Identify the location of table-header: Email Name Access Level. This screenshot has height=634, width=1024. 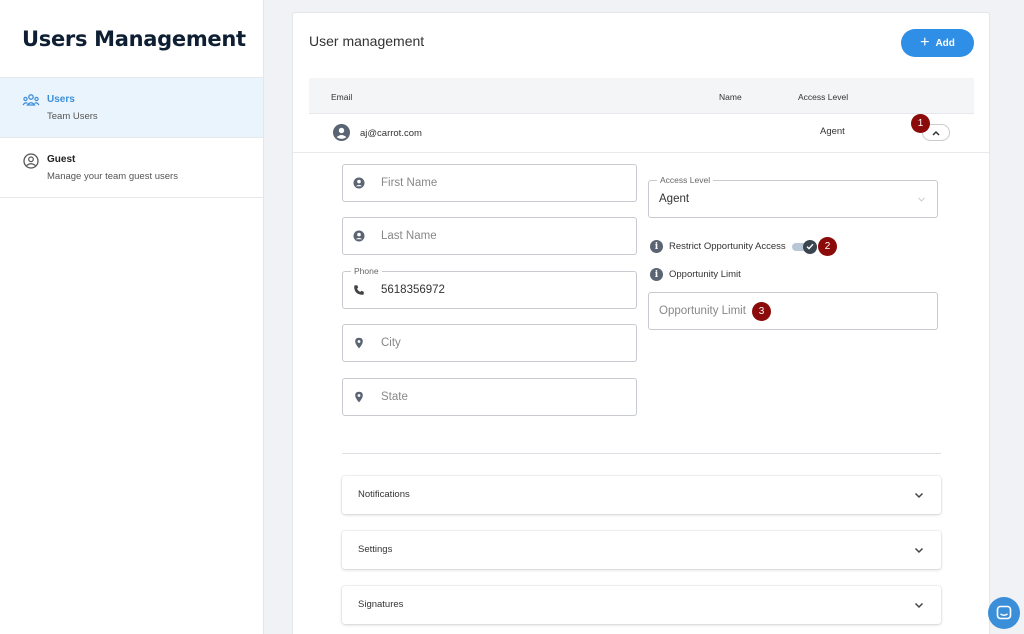
(641, 96).